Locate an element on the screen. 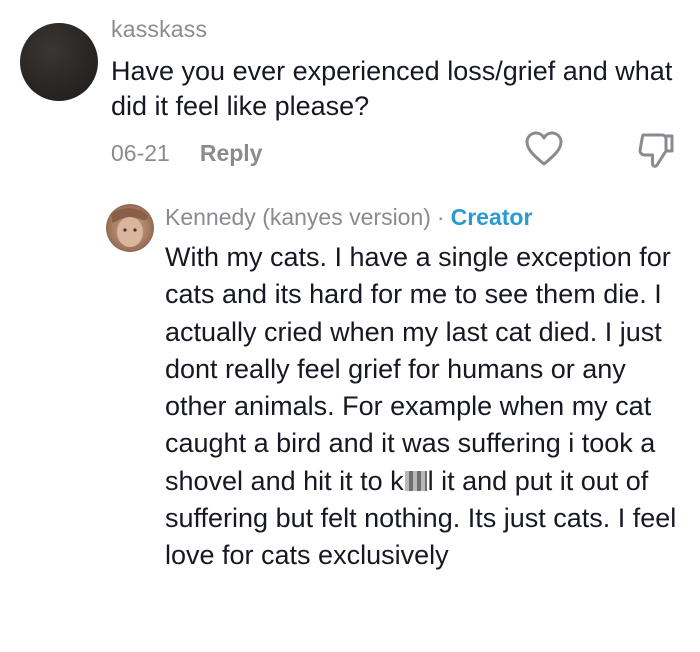 This screenshot has height=652, width=700. censor-block is located at coordinates (415, 480).